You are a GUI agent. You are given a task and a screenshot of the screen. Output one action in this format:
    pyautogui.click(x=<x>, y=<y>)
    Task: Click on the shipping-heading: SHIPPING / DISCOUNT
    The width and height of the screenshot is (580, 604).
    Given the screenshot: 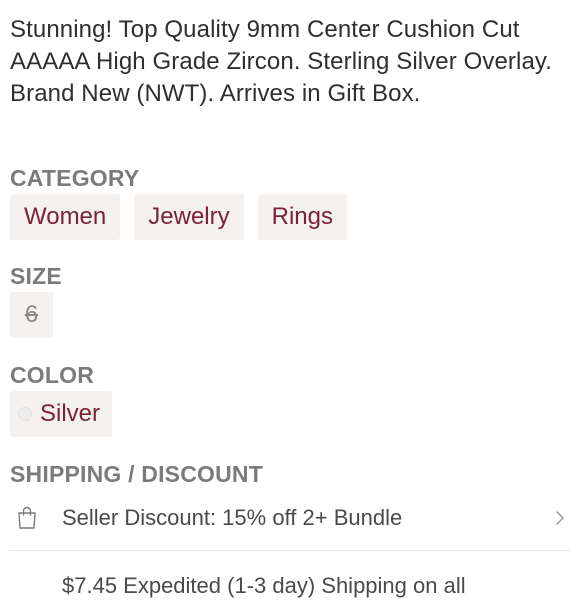 What is the action you would take?
    pyautogui.click(x=136, y=474)
    